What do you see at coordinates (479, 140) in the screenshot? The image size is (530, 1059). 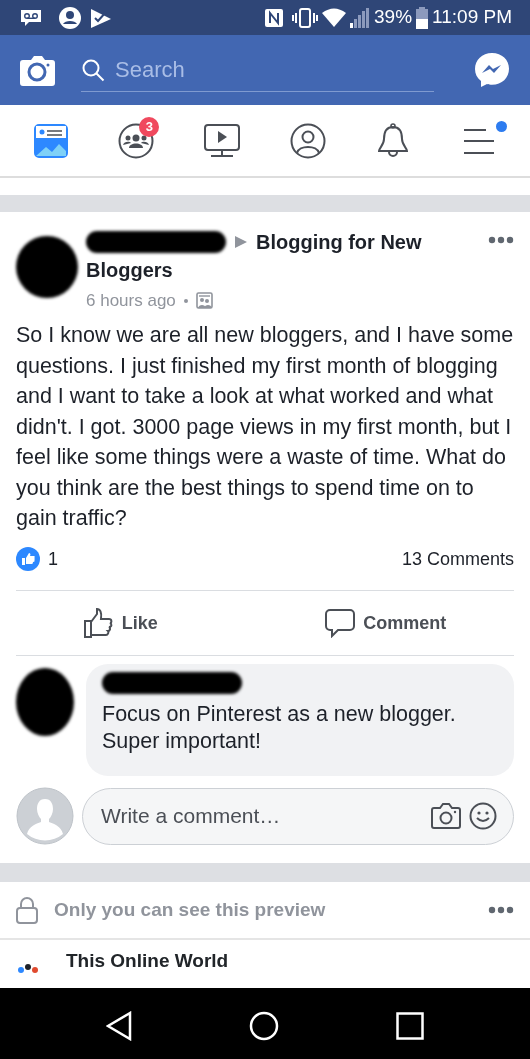 I see `menu-icon` at bounding box center [479, 140].